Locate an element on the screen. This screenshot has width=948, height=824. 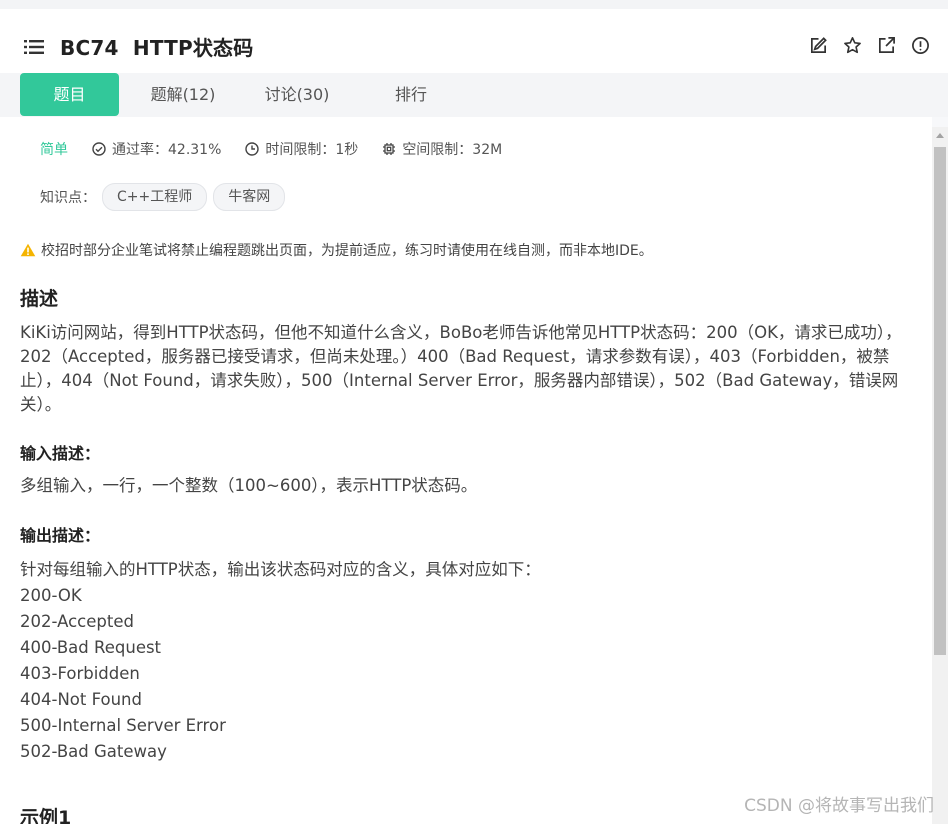
check-circle-icon is located at coordinates (99, 149).